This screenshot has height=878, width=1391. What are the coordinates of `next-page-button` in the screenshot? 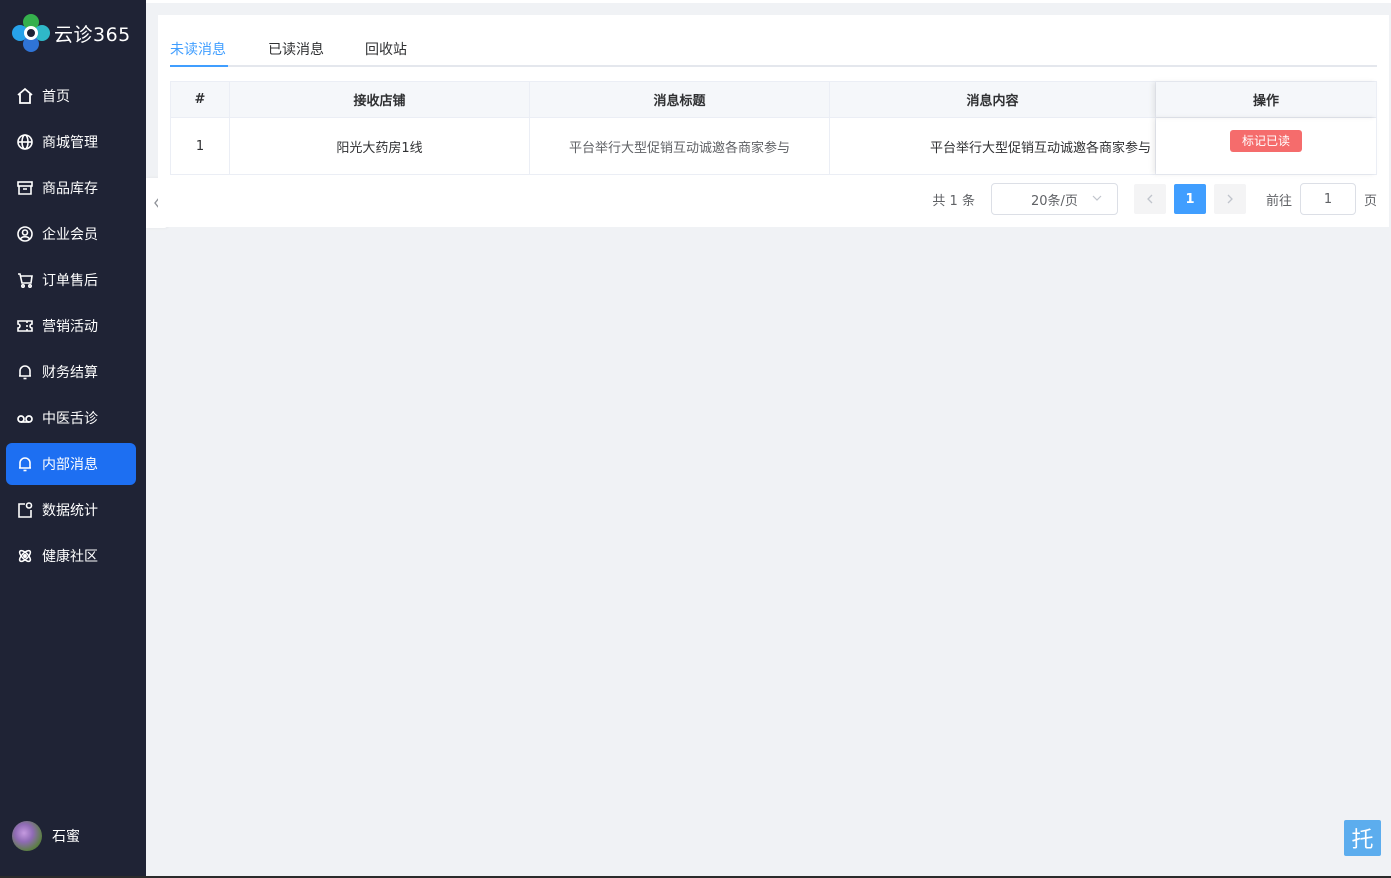 It's located at (1229, 199).